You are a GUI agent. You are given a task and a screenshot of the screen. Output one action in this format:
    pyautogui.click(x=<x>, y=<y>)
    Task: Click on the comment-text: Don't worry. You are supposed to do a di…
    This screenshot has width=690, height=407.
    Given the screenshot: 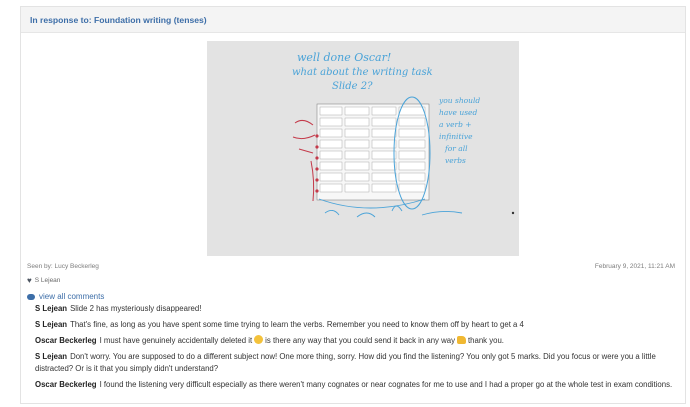 What is the action you would take?
    pyautogui.click(x=345, y=362)
    